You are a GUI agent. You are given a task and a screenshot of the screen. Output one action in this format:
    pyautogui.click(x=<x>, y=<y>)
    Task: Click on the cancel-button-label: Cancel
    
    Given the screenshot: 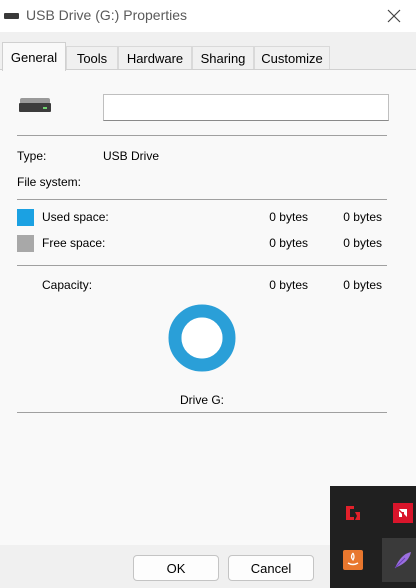 What is the action you would take?
    pyautogui.click(x=271, y=568)
    